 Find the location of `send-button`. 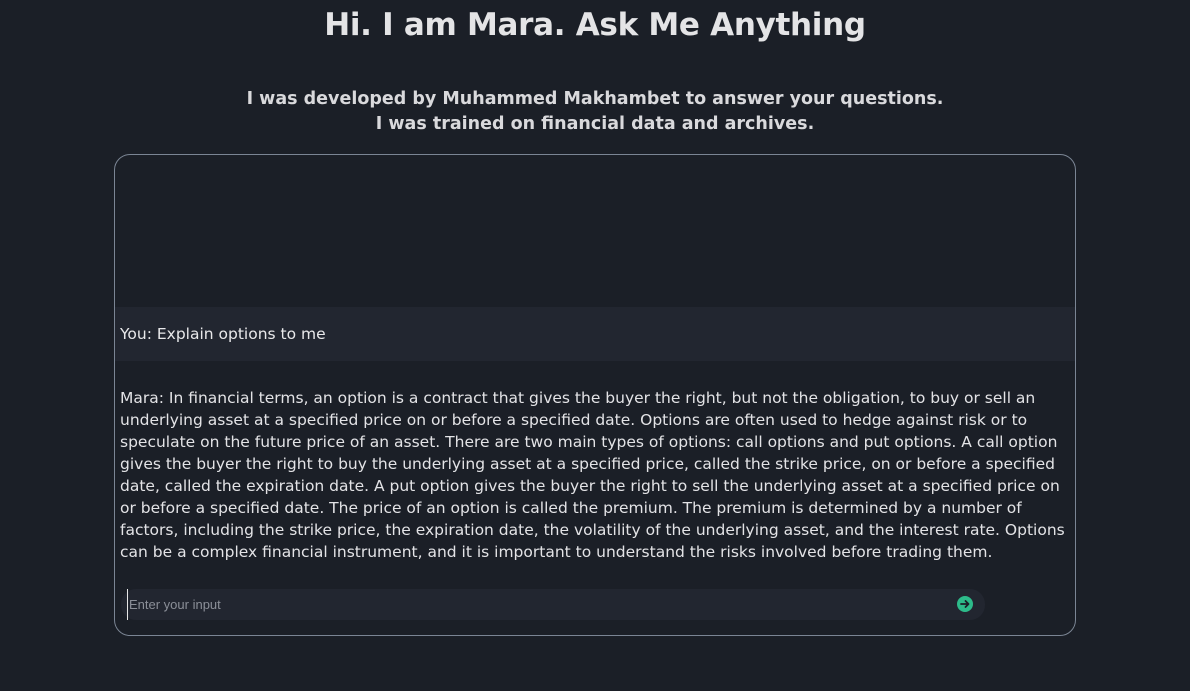

send-button is located at coordinates (965, 604).